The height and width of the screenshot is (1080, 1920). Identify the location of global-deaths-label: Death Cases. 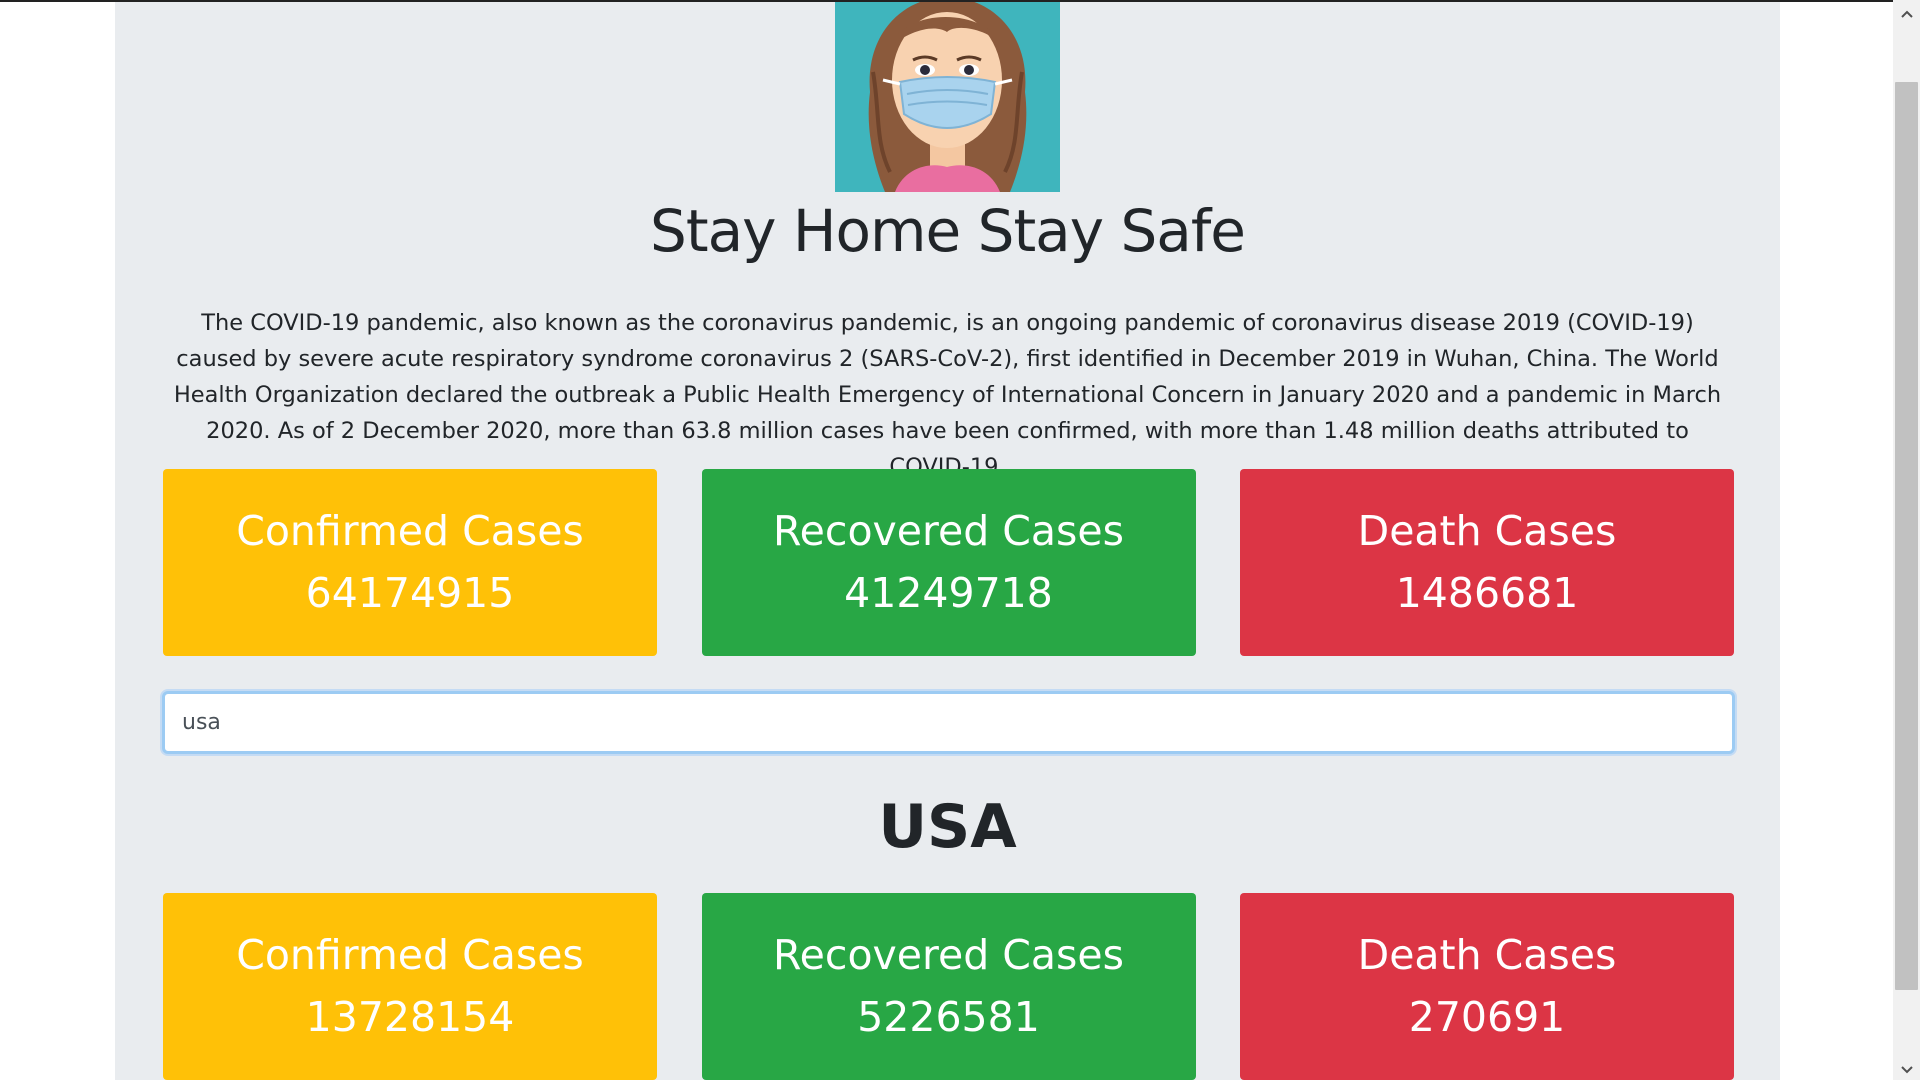
(1487, 530).